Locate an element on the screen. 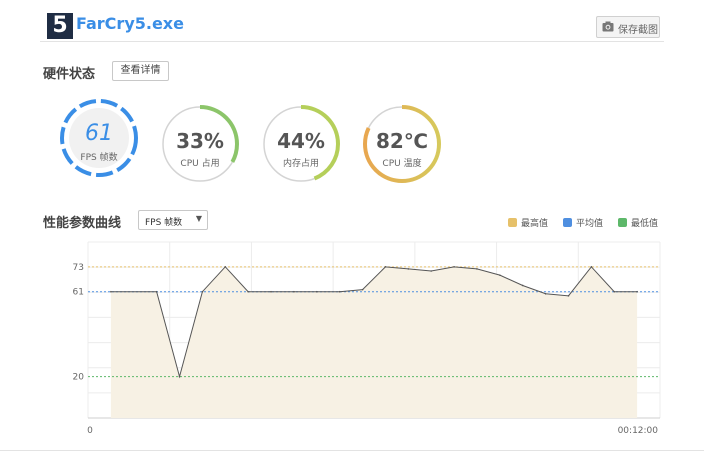  legend-min: 最低值 is located at coordinates (638, 222).